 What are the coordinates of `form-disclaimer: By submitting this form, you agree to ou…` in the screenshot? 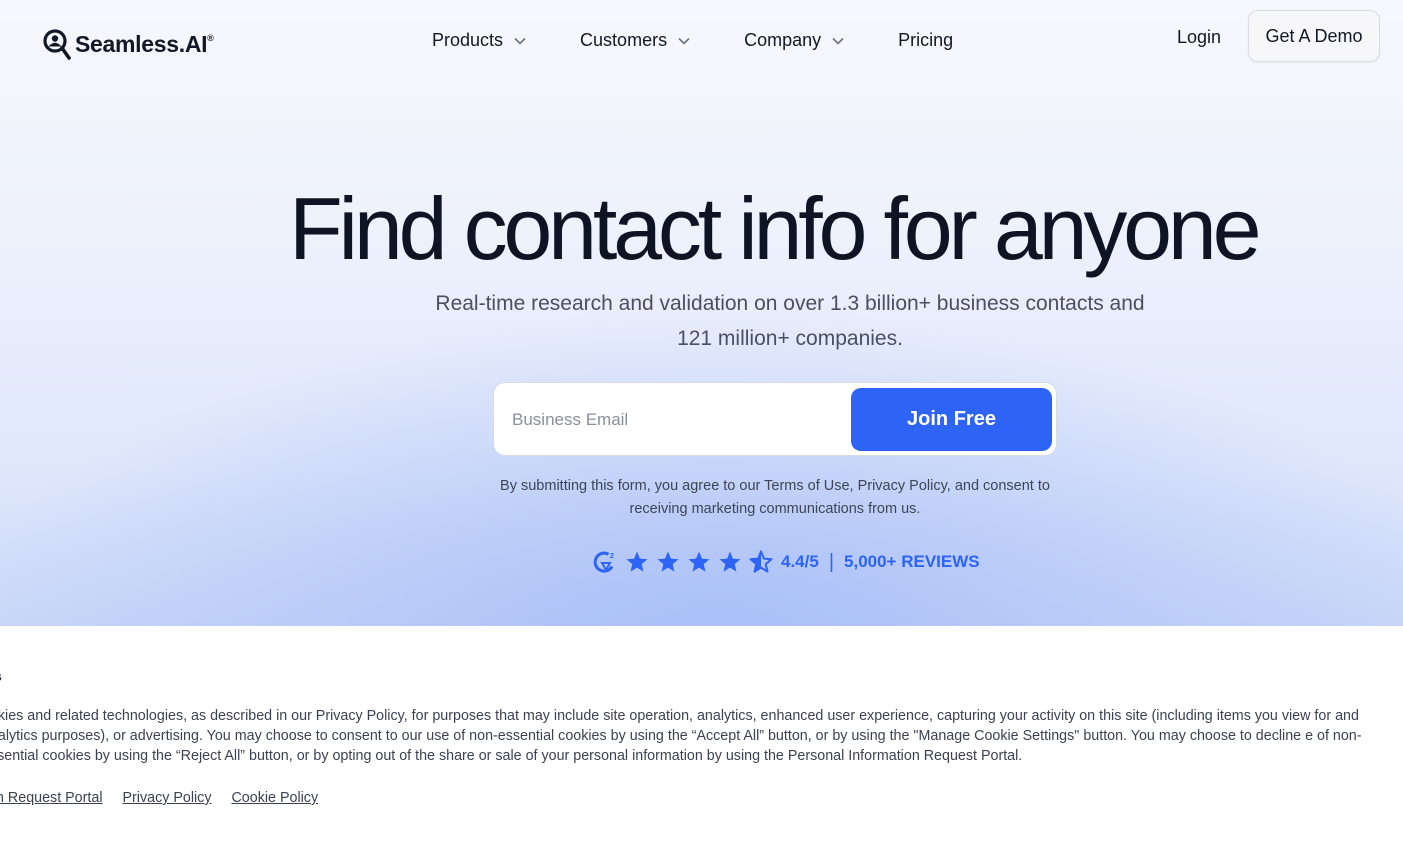 It's located at (775, 497).